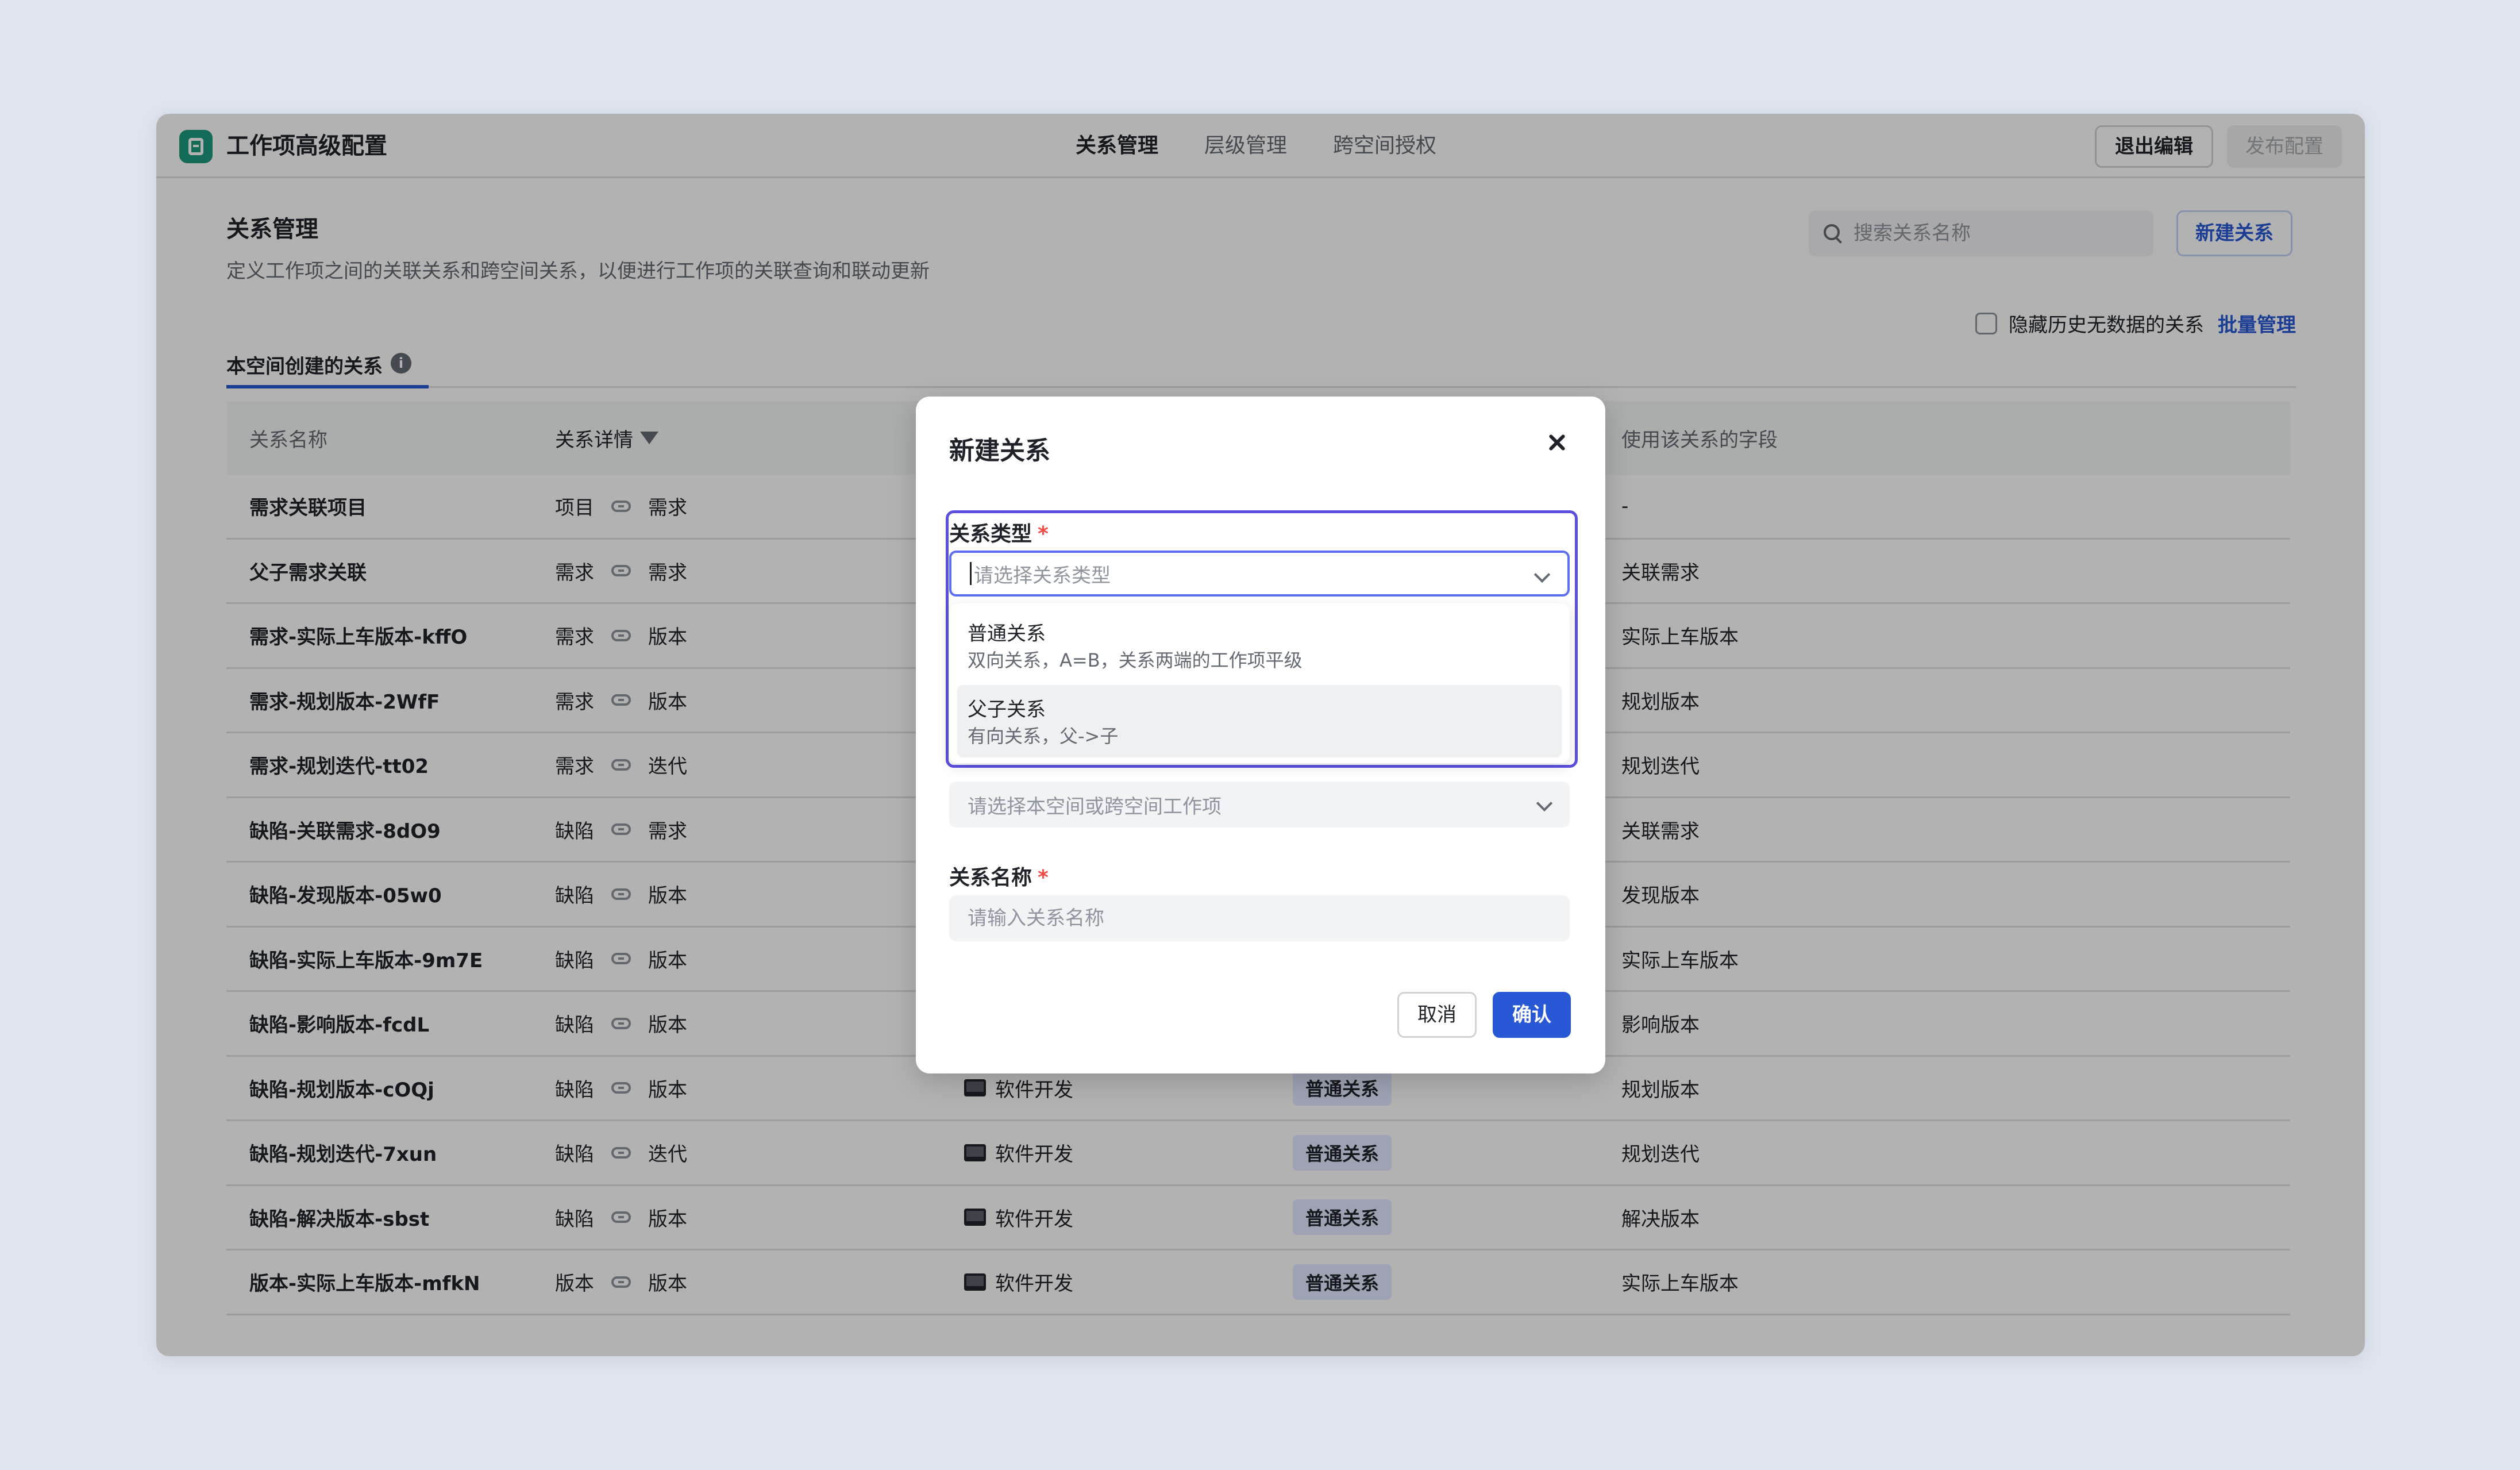 This screenshot has width=2520, height=1470. Describe the element at coordinates (1000, 450) in the screenshot. I see `modal-title: 新建关系` at that location.